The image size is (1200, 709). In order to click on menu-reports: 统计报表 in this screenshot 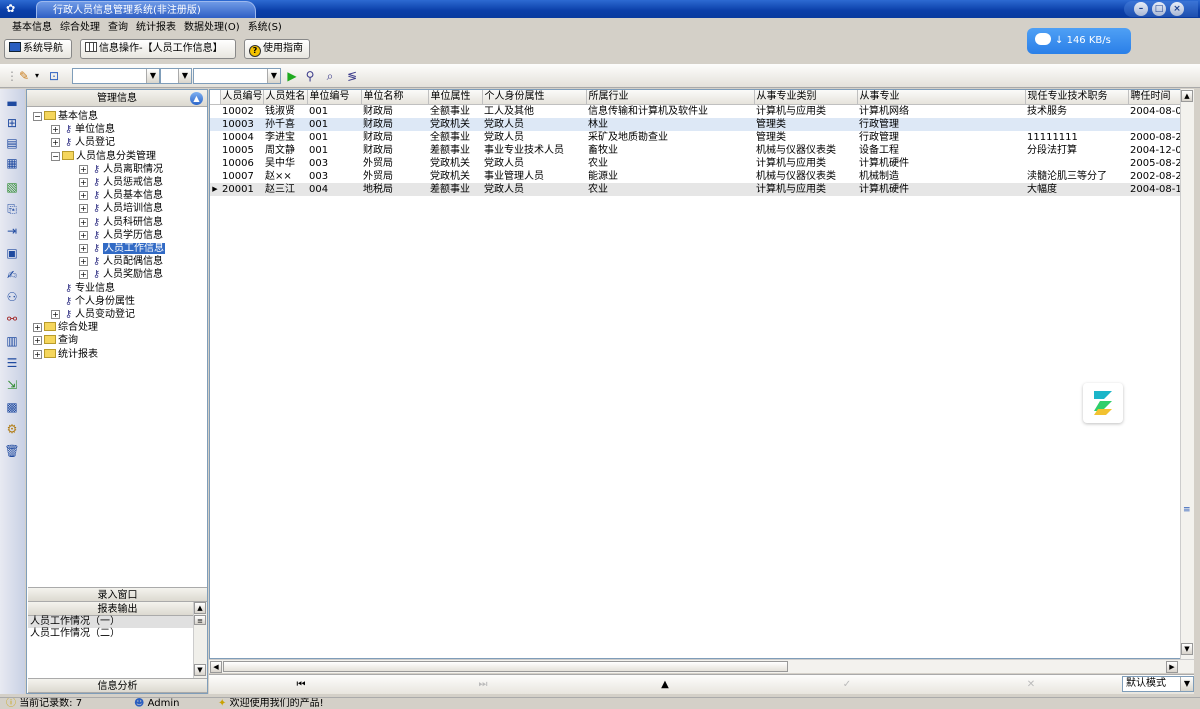, I will do `click(156, 28)`.